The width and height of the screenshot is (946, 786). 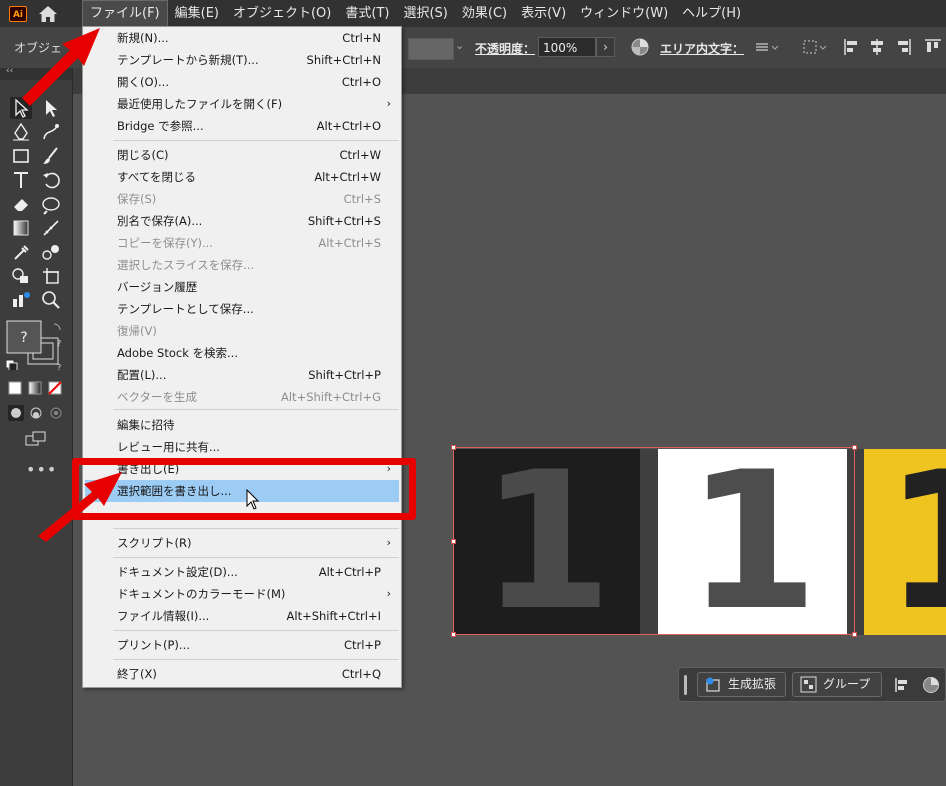 I want to click on artboard-2: 1, so click(x=752, y=542).